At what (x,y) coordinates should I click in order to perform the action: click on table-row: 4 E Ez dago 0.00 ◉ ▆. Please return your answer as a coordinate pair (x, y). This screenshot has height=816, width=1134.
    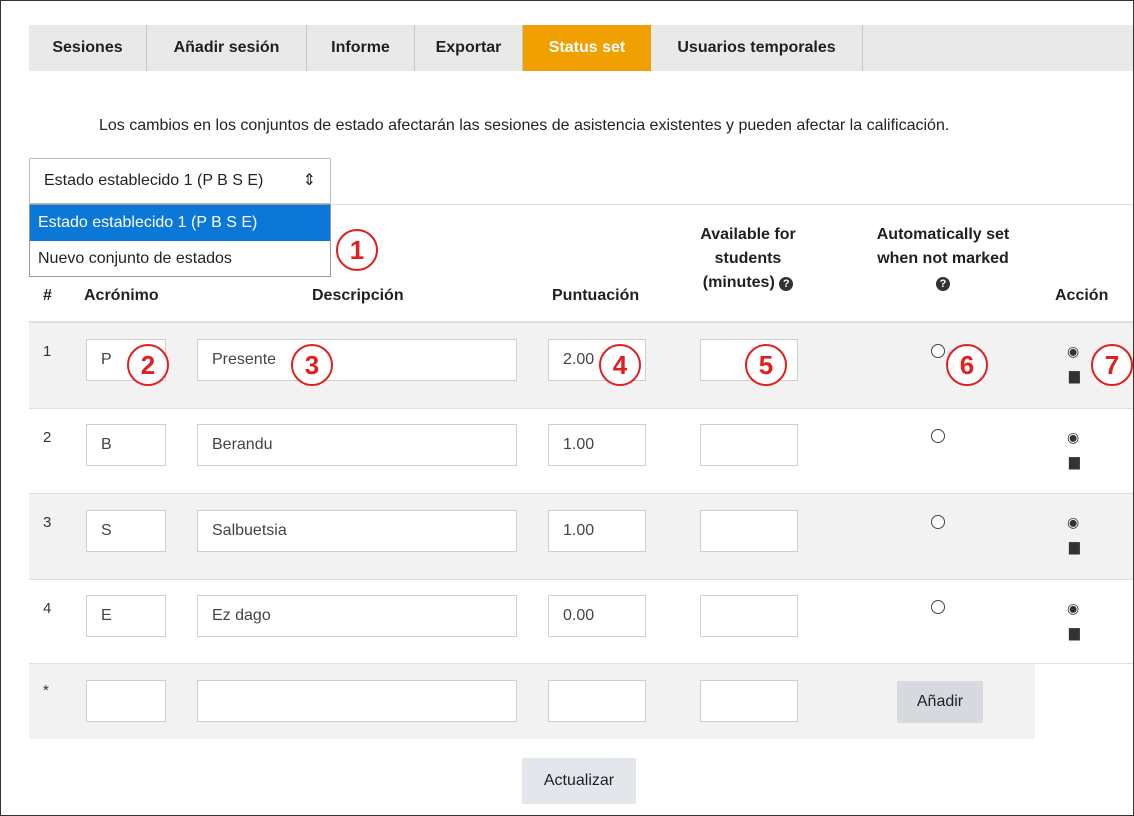
    Looking at the image, I should click on (581, 623).